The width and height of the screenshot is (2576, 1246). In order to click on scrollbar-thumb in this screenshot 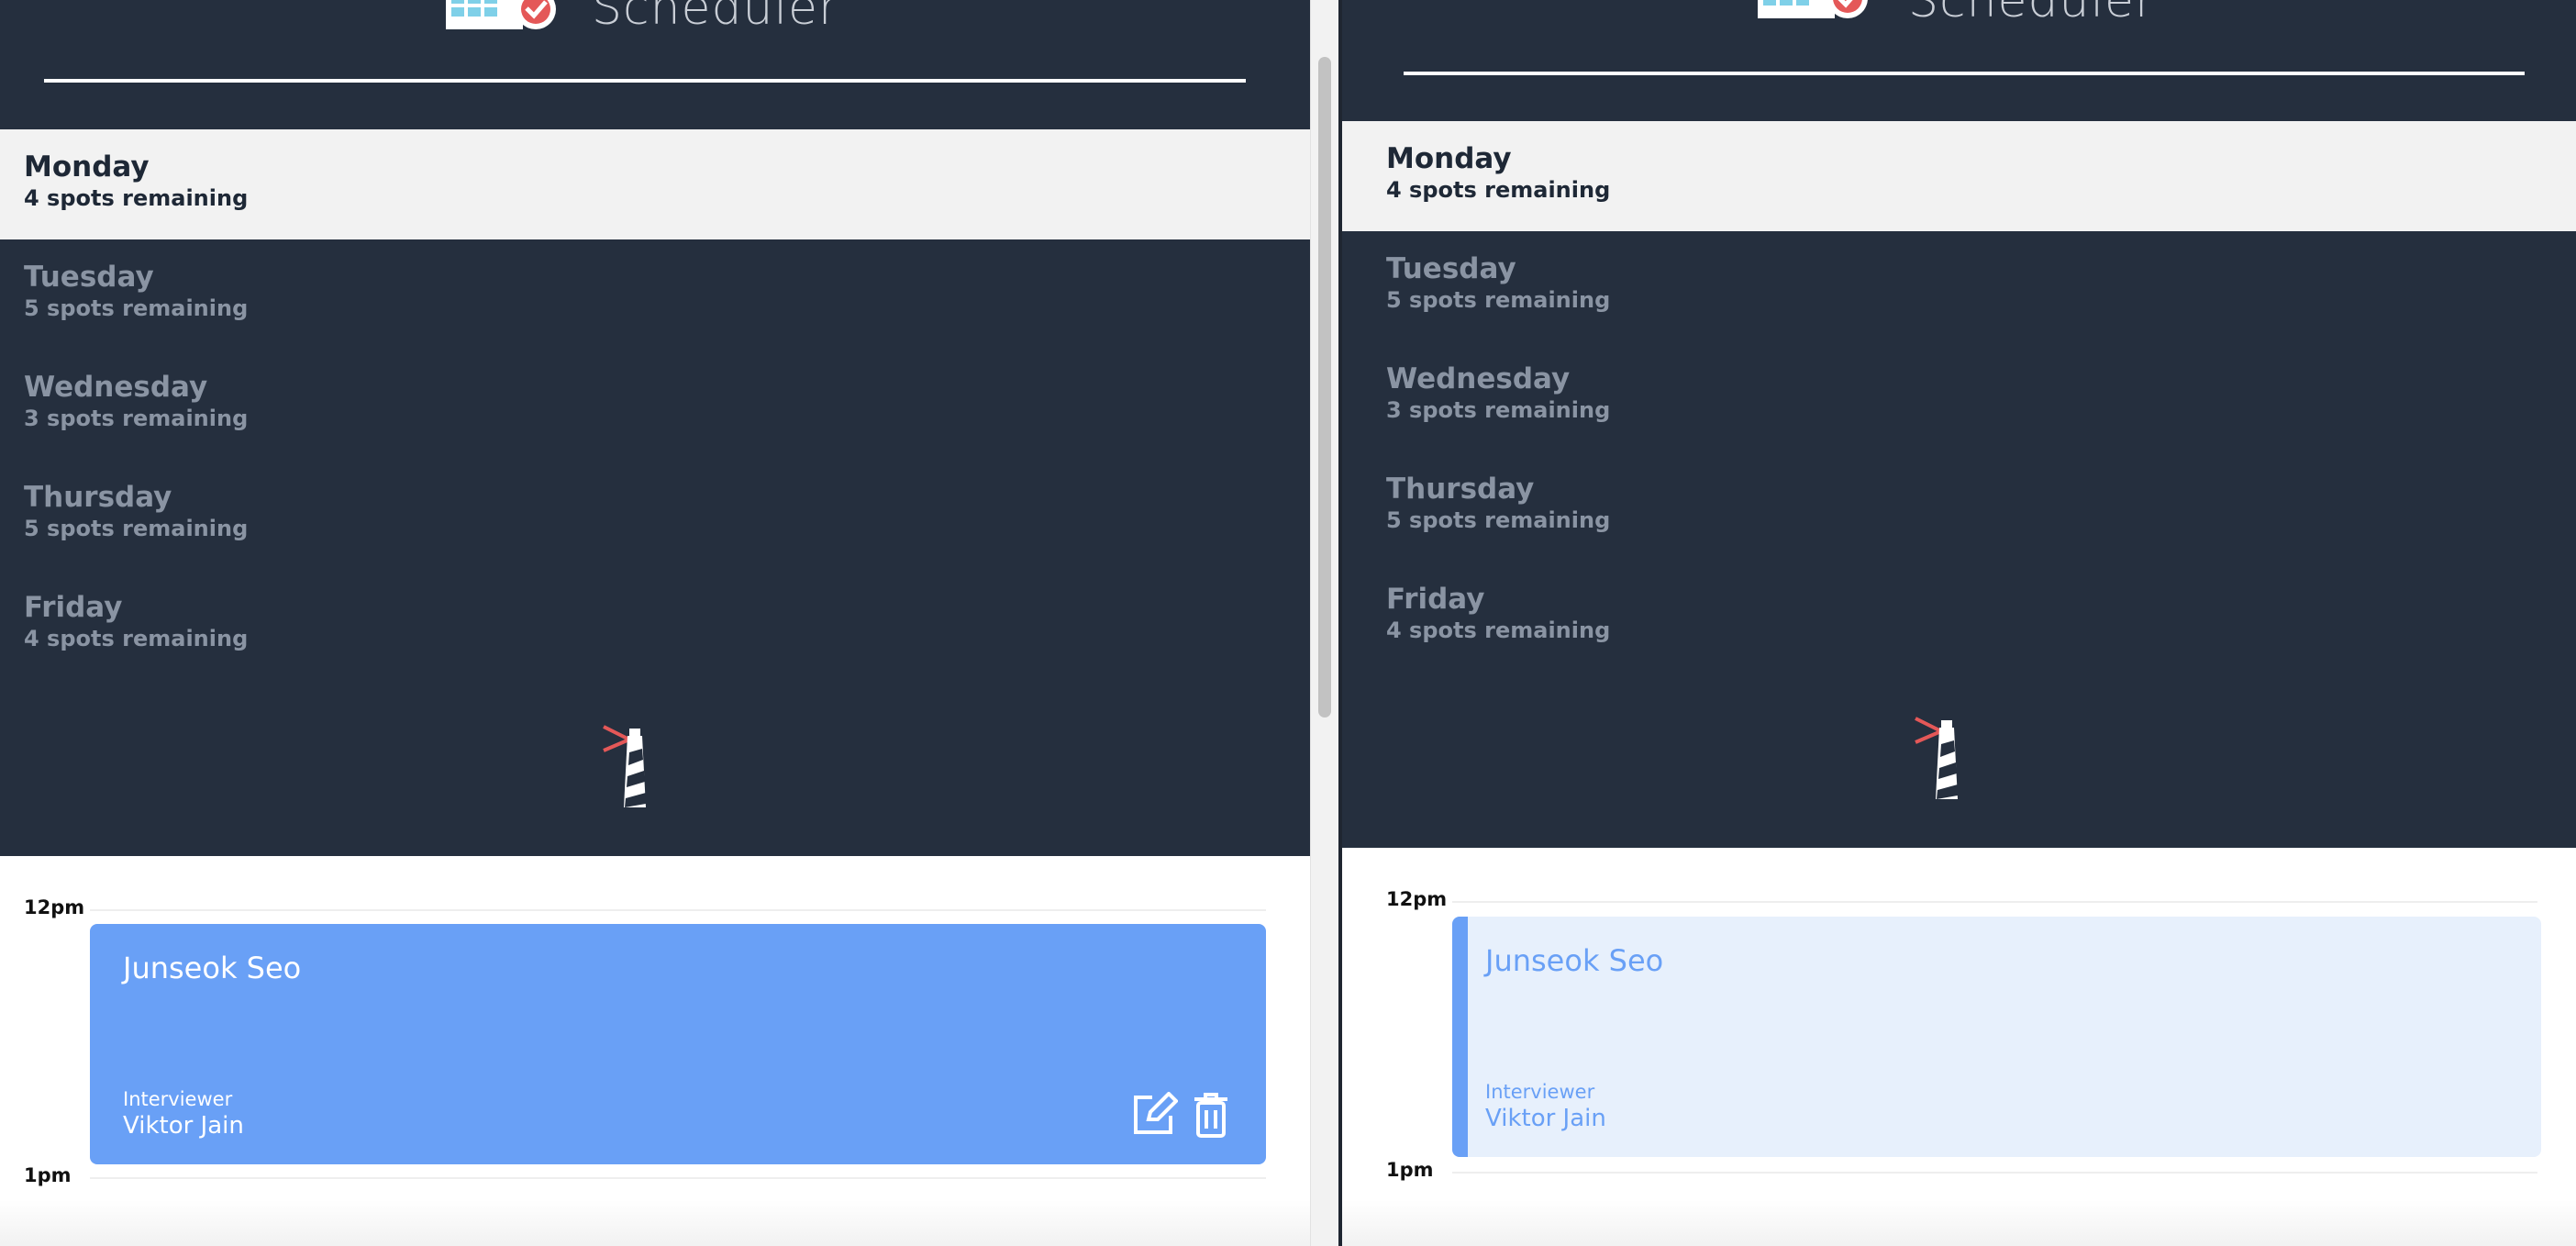, I will do `click(1324, 387)`.